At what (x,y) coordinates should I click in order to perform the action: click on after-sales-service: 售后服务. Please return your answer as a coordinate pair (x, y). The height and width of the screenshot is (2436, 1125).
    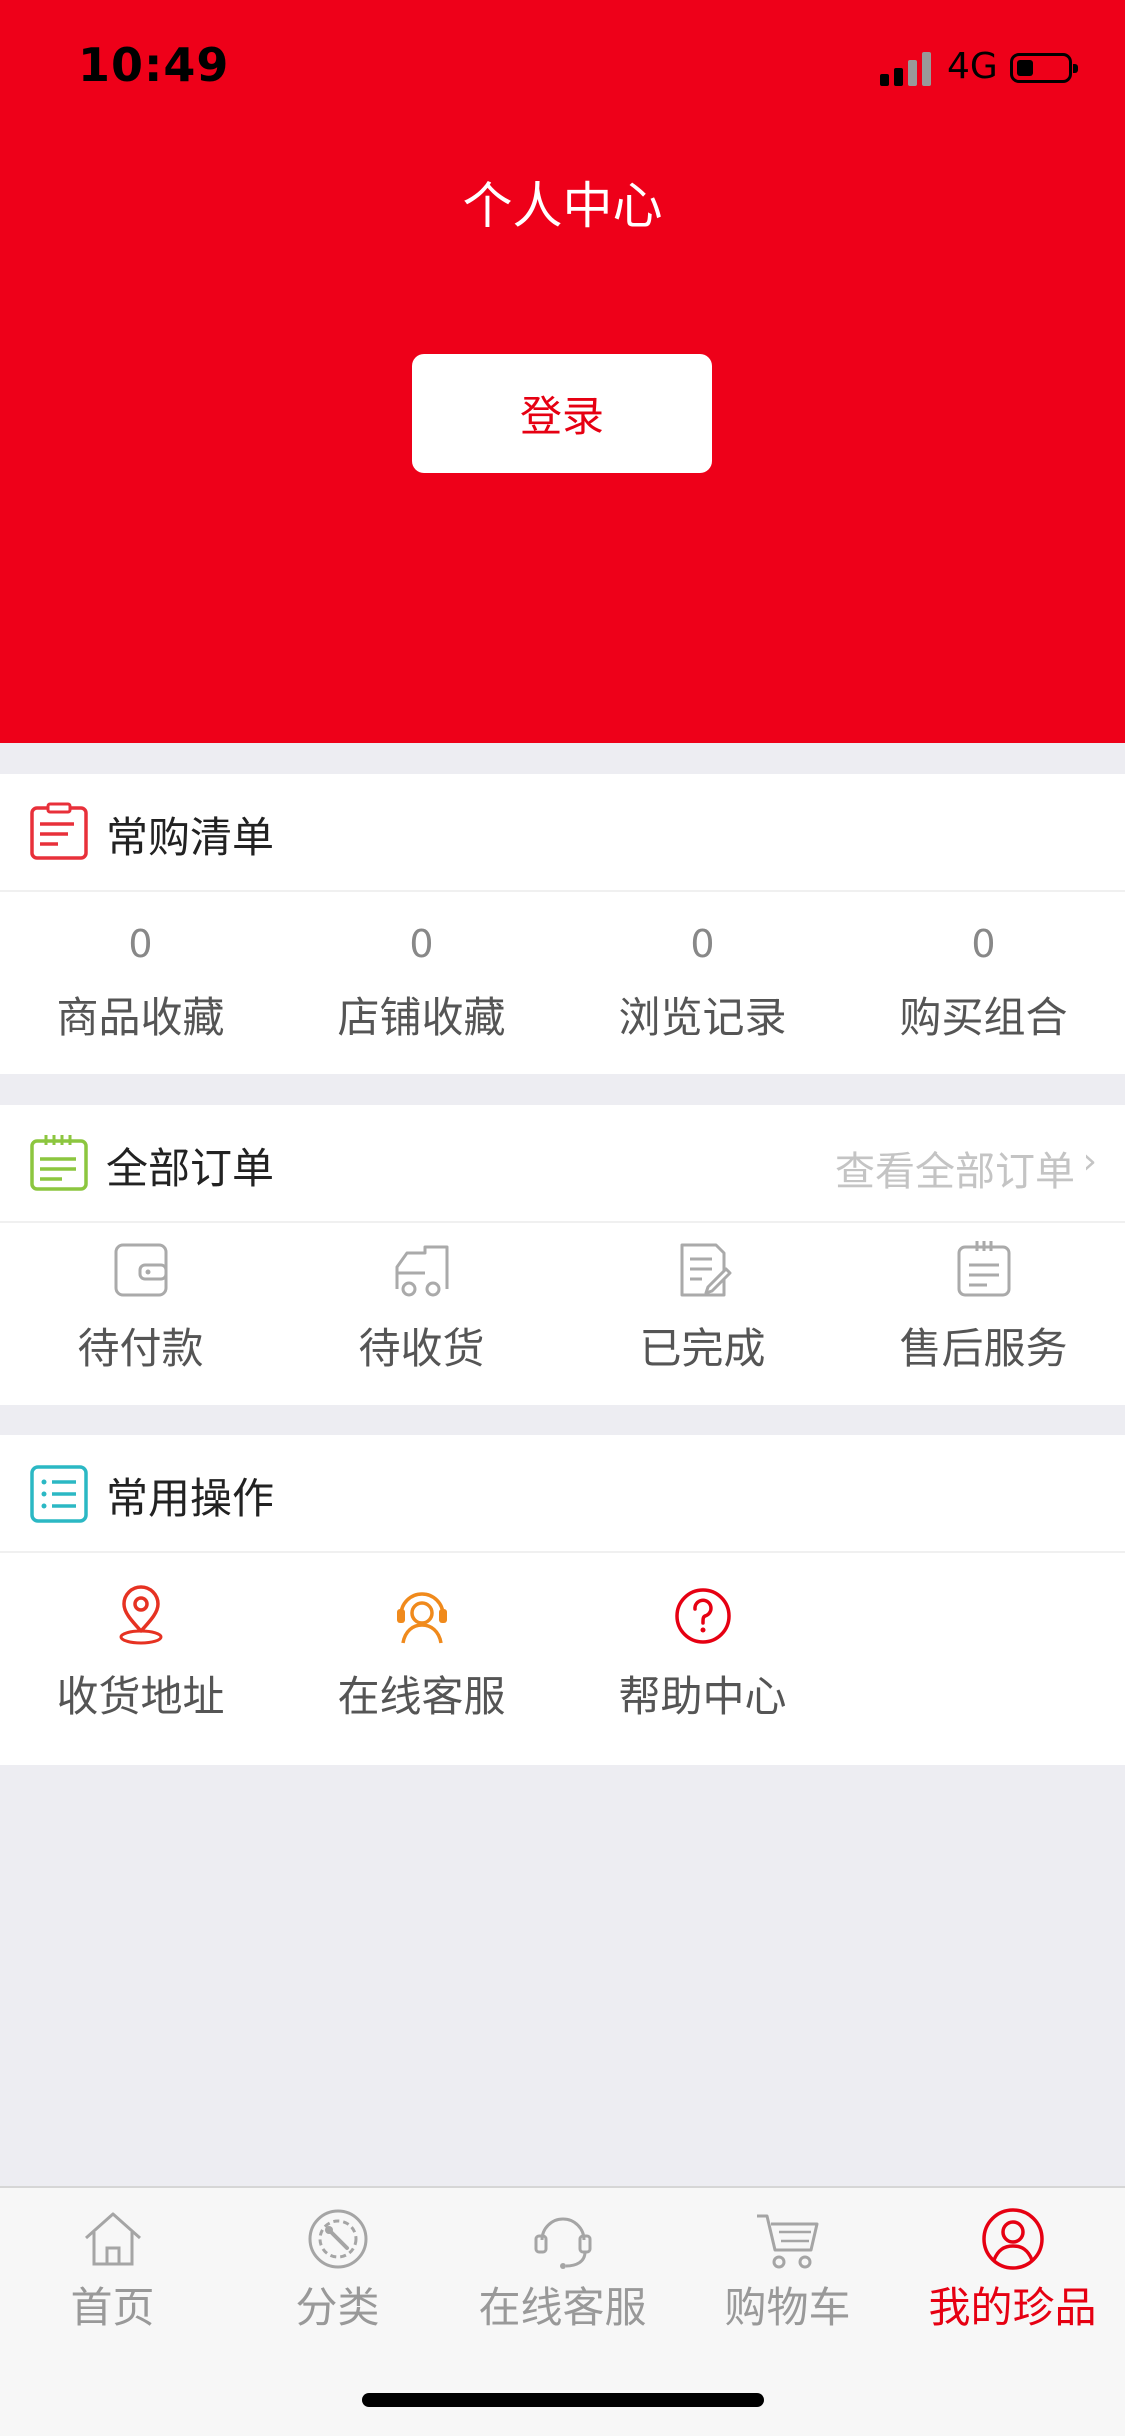
    Looking at the image, I should click on (983, 1313).